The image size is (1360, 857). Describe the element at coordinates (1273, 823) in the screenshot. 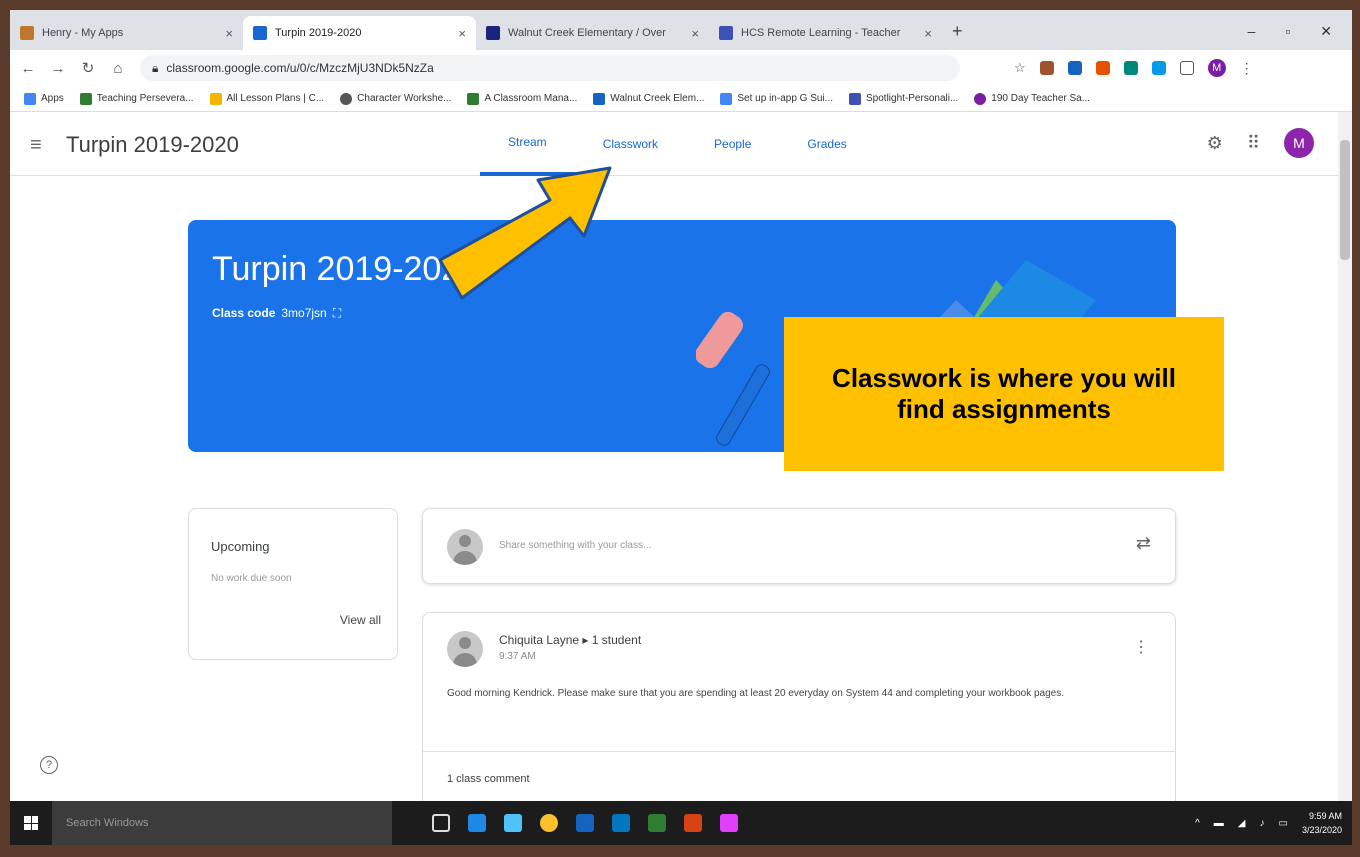

I see `system-tray: ^ ▬ ◢ ♪ ▭ 9:59 AM 3/23/2020` at that location.